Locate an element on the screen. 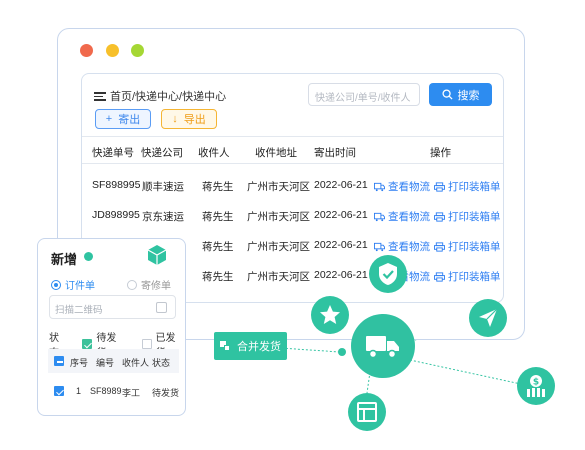  table-header-top-border is located at coordinates (292, 136).